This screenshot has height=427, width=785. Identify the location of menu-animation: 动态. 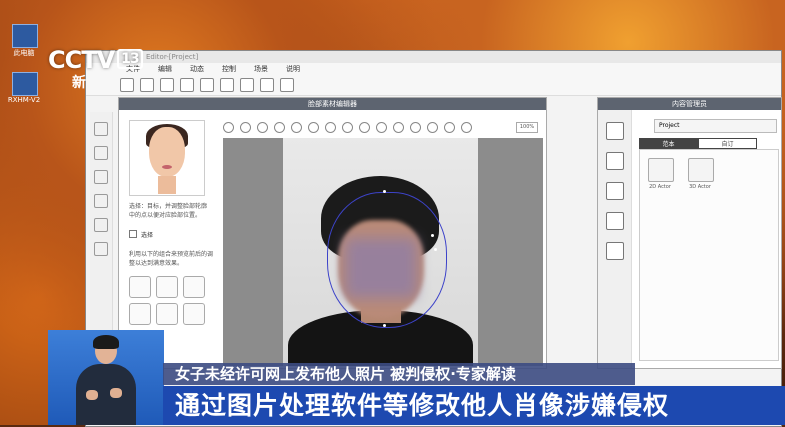
(197, 69).